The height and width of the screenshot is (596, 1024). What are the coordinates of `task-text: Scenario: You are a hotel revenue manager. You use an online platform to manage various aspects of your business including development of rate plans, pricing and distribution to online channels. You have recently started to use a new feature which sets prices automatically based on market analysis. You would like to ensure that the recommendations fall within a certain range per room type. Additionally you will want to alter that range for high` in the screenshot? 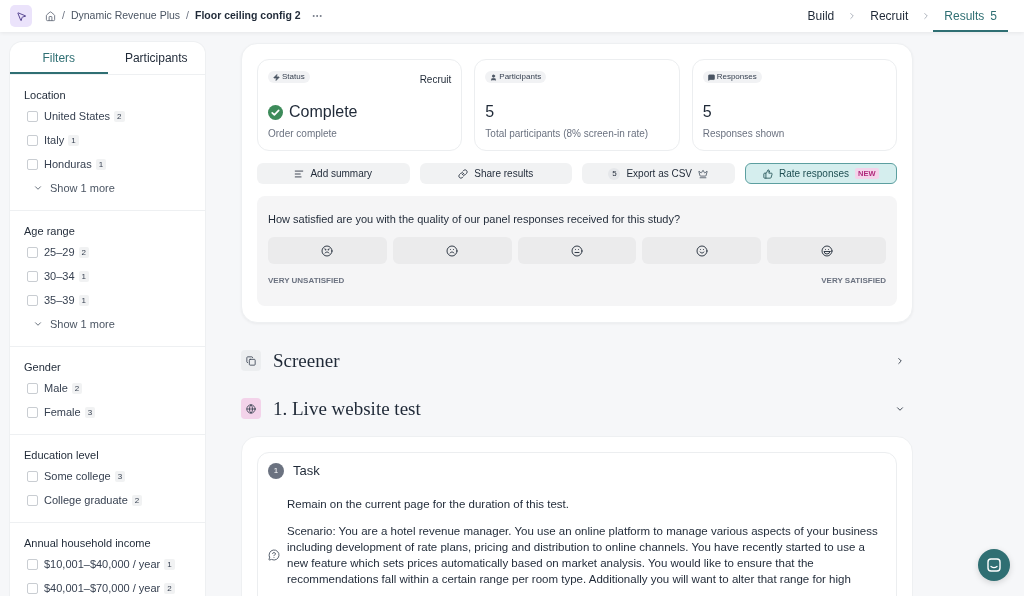 It's located at (583, 555).